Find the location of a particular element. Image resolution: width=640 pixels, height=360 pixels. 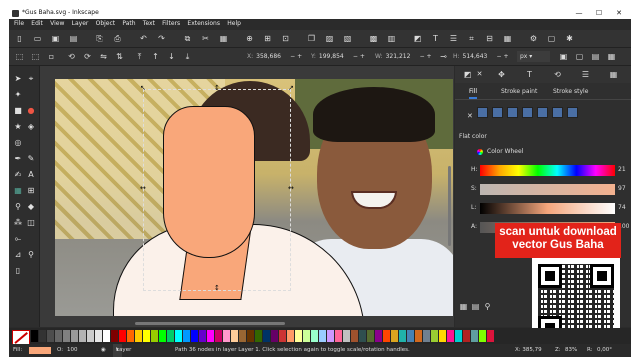

fill-indicator-swatch is located at coordinates (40, 350).